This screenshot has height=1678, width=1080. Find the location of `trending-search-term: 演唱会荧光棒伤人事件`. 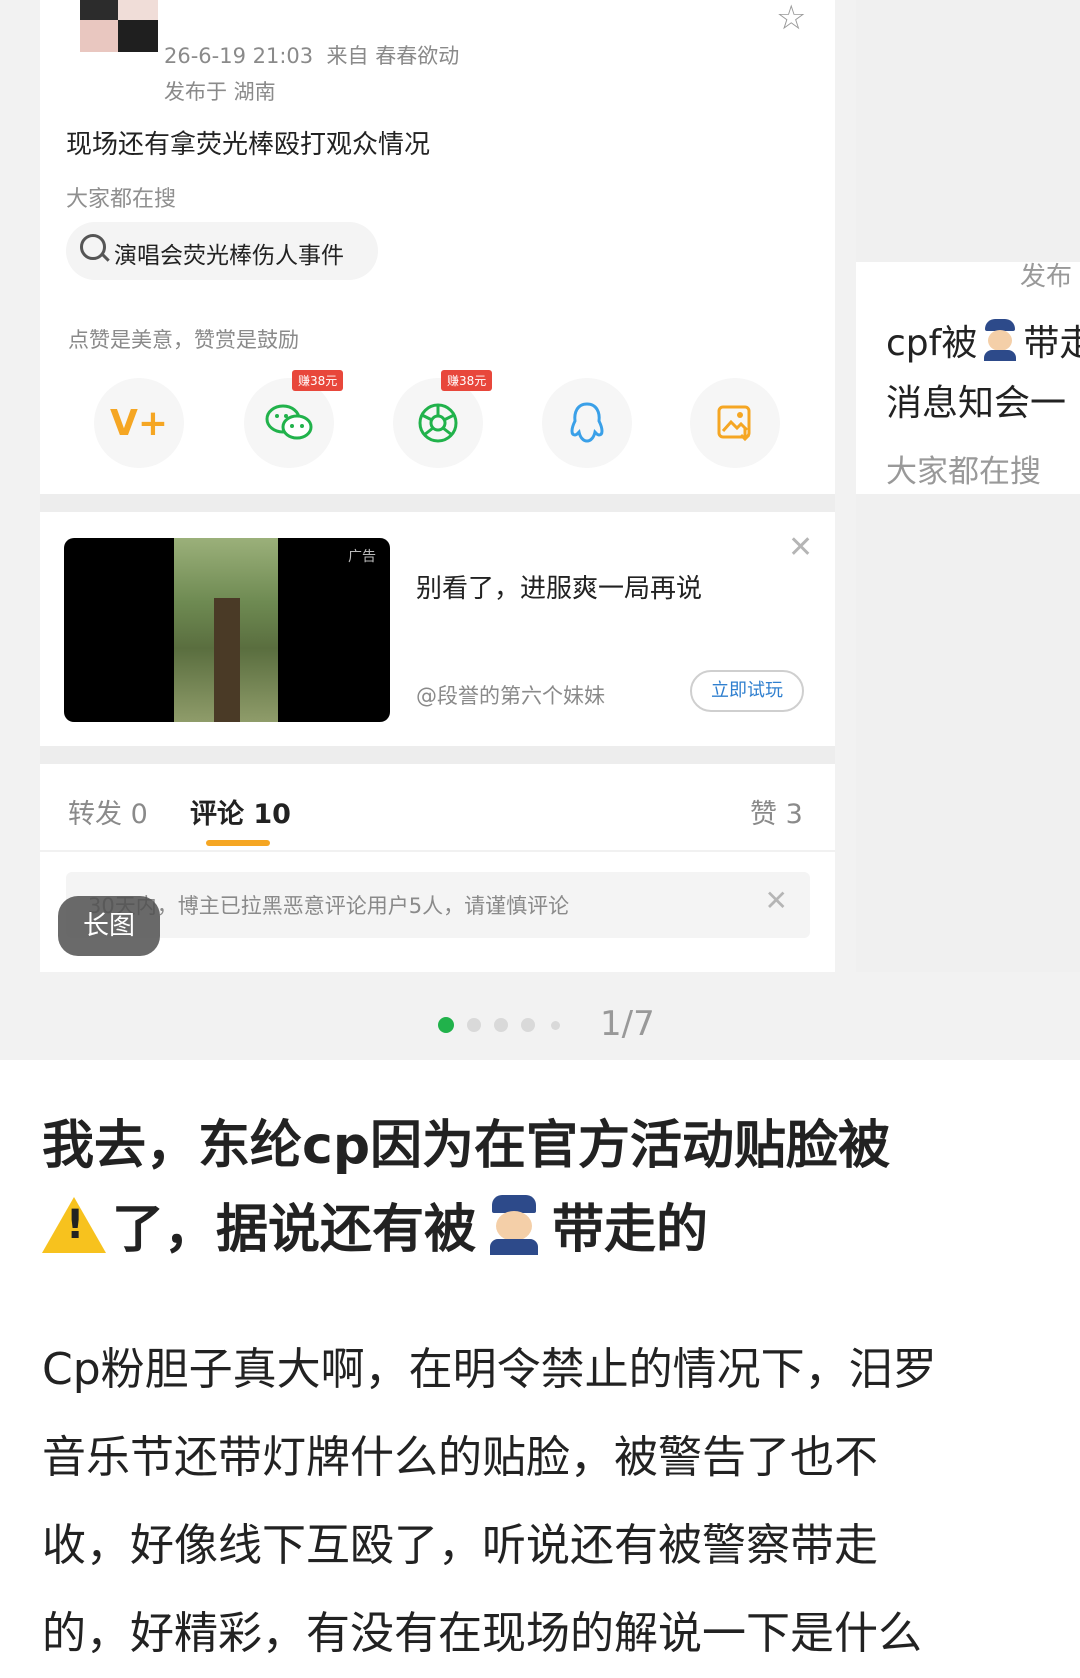

trending-search-term: 演唱会荧光棒伤人事件 is located at coordinates (229, 256).